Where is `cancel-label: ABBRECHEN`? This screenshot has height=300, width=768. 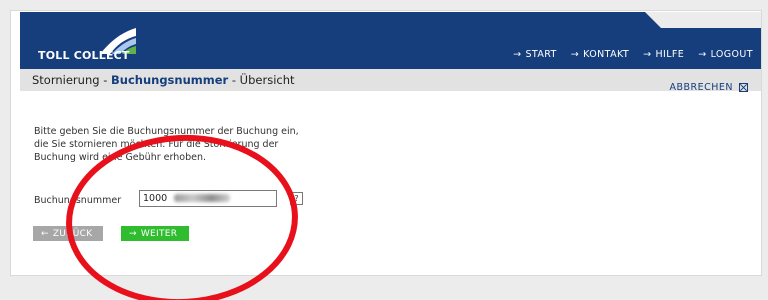
cancel-label: ABBRECHEN is located at coordinates (701, 87).